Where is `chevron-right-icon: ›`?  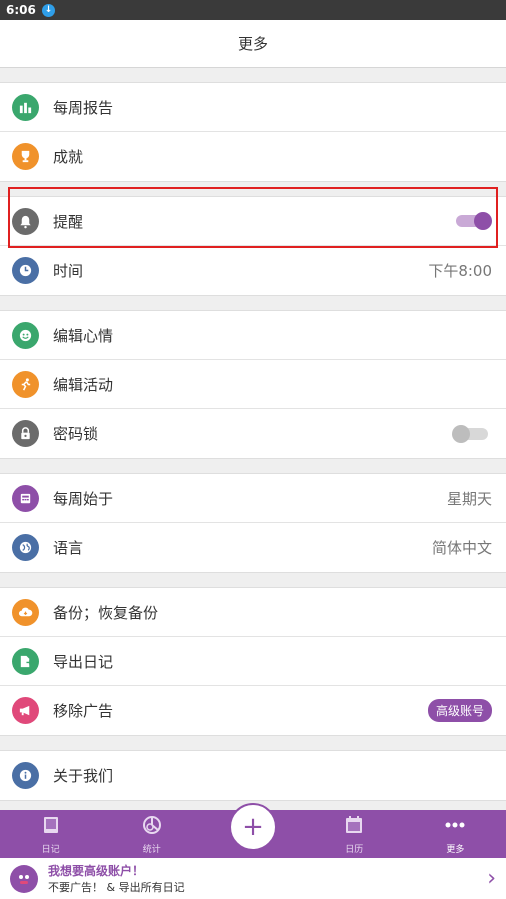
chevron-right-icon: › is located at coordinates (491, 878).